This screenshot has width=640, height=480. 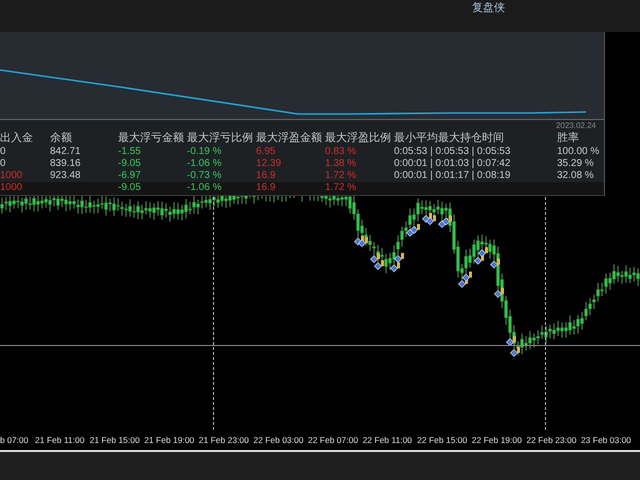 What do you see at coordinates (130, 152) in the screenshot?
I see `table-cell-text: -1.55` at bounding box center [130, 152].